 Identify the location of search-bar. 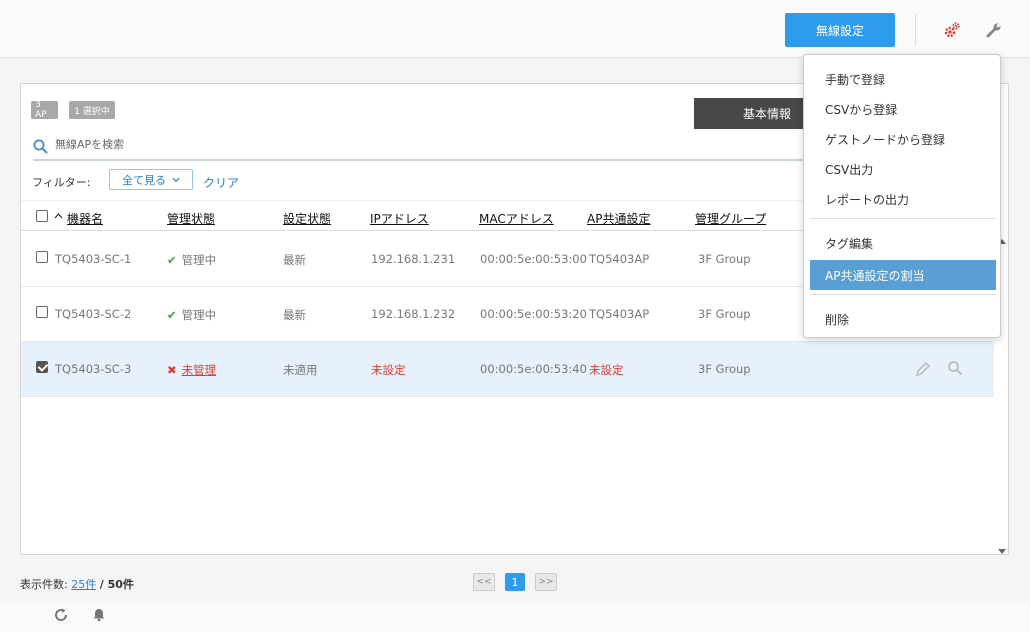
(428, 147).